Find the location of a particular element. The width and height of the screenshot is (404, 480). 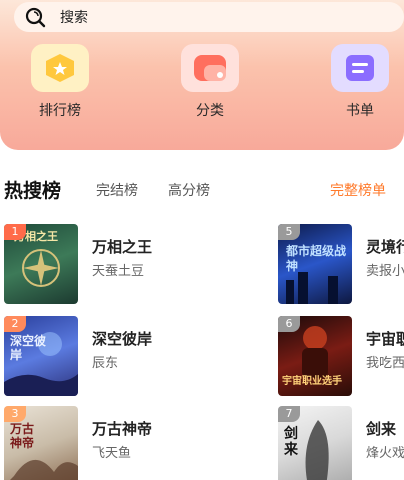

ranking-tabs: 热搜榜 完结榜 高分榜 完整榜单 is located at coordinates (202, 189).